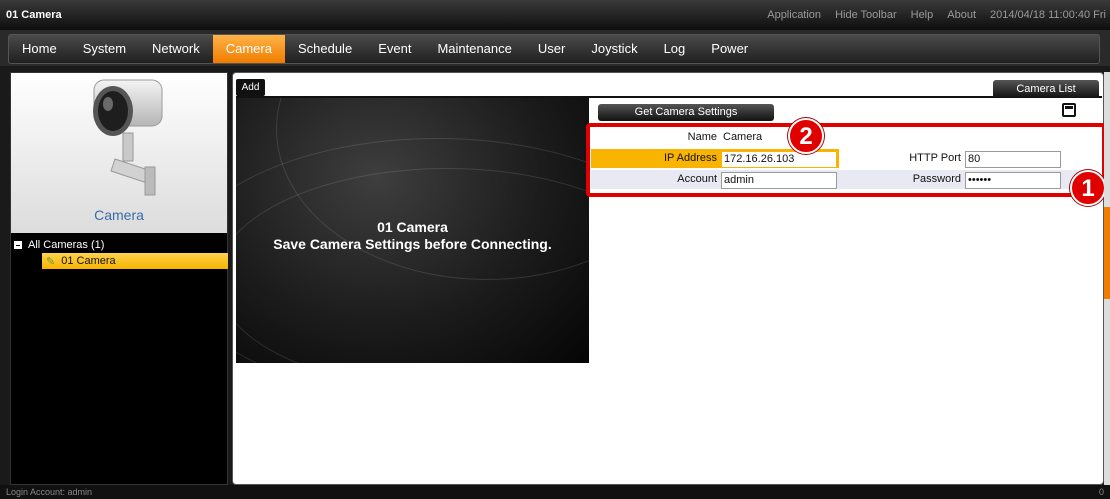 The width and height of the screenshot is (1110, 499). I want to click on menu-user: User, so click(551, 49).